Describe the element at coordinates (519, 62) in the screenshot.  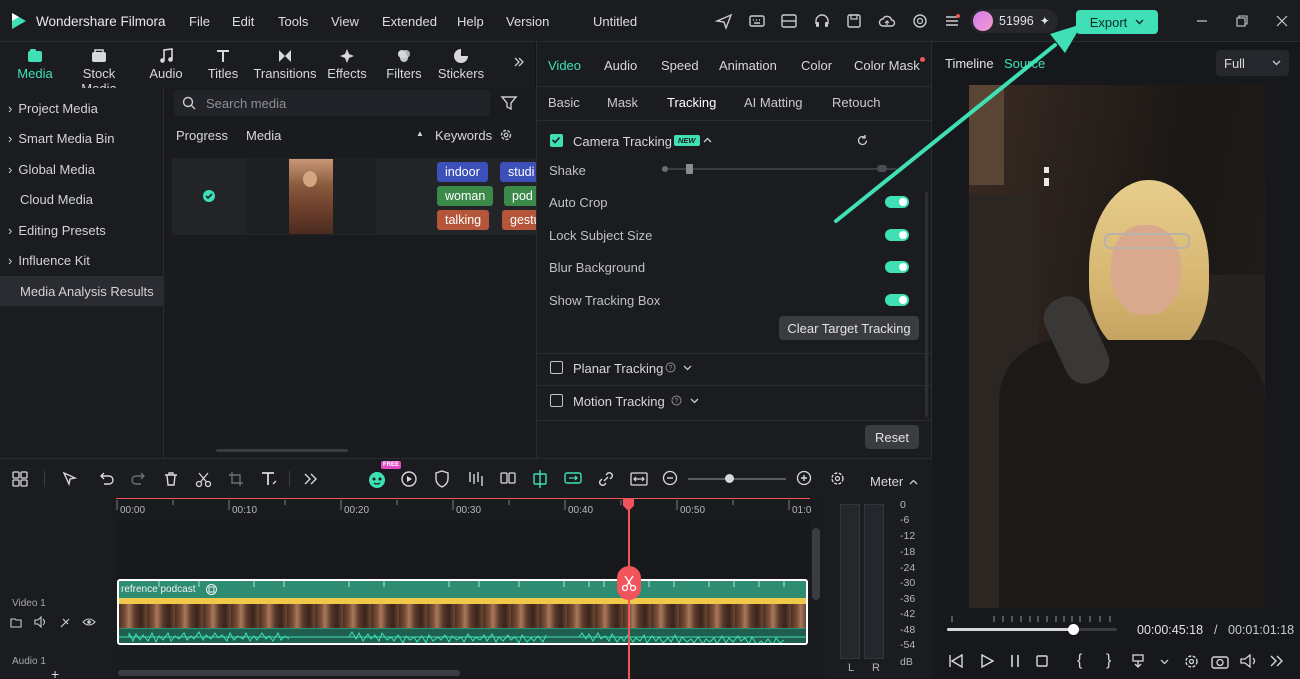
I see `more-tabs-icon` at that location.